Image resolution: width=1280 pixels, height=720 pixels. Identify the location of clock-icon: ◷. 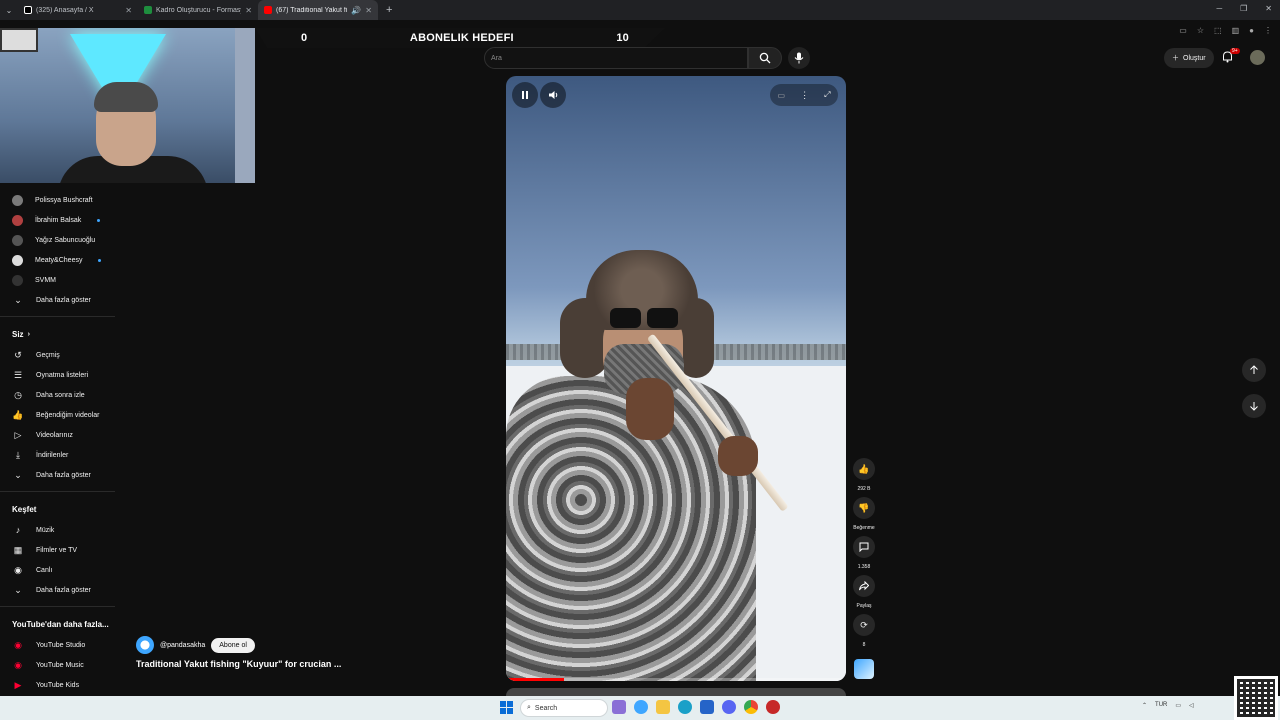
(18, 394).